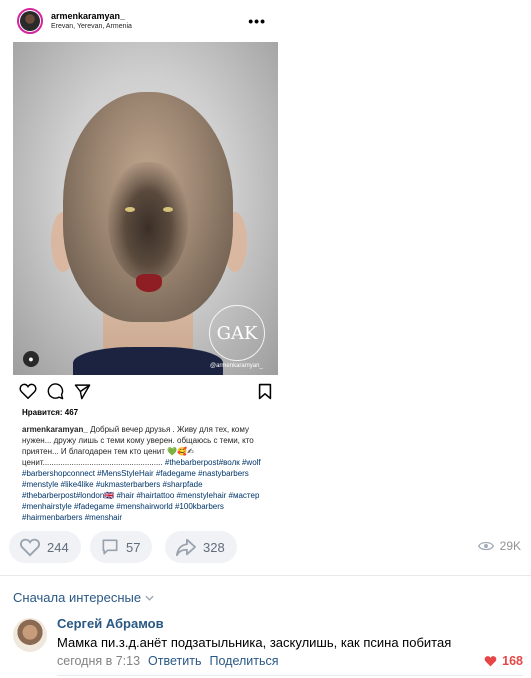 The width and height of the screenshot is (531, 678). What do you see at coordinates (30, 547) in the screenshot?
I see `heart-outline-icon` at bounding box center [30, 547].